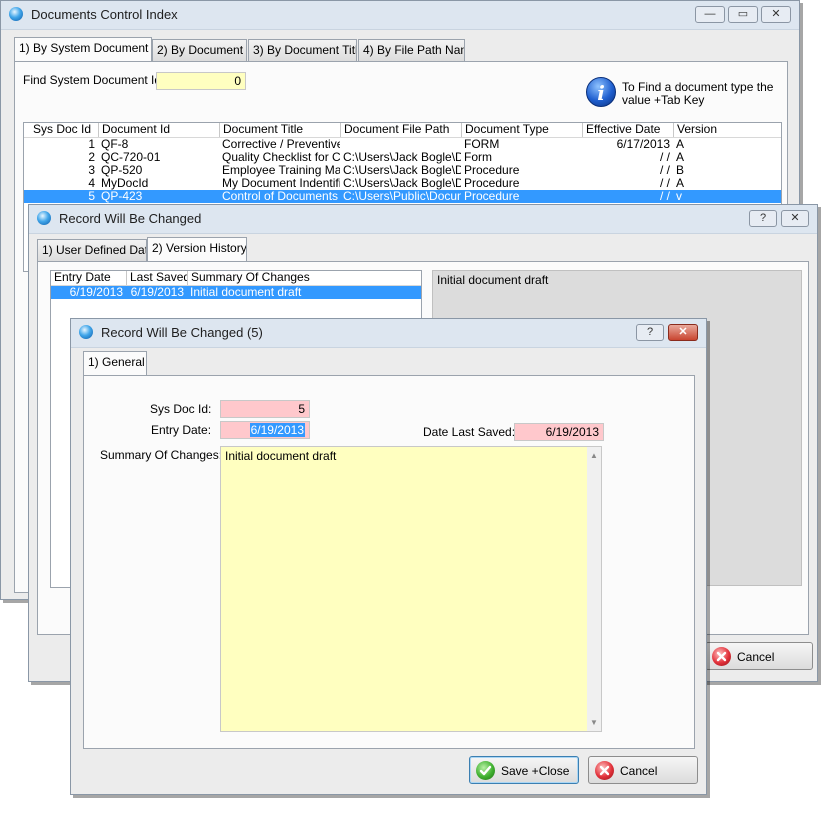  I want to click on table-cell-docid: QP-423, so click(122, 196).